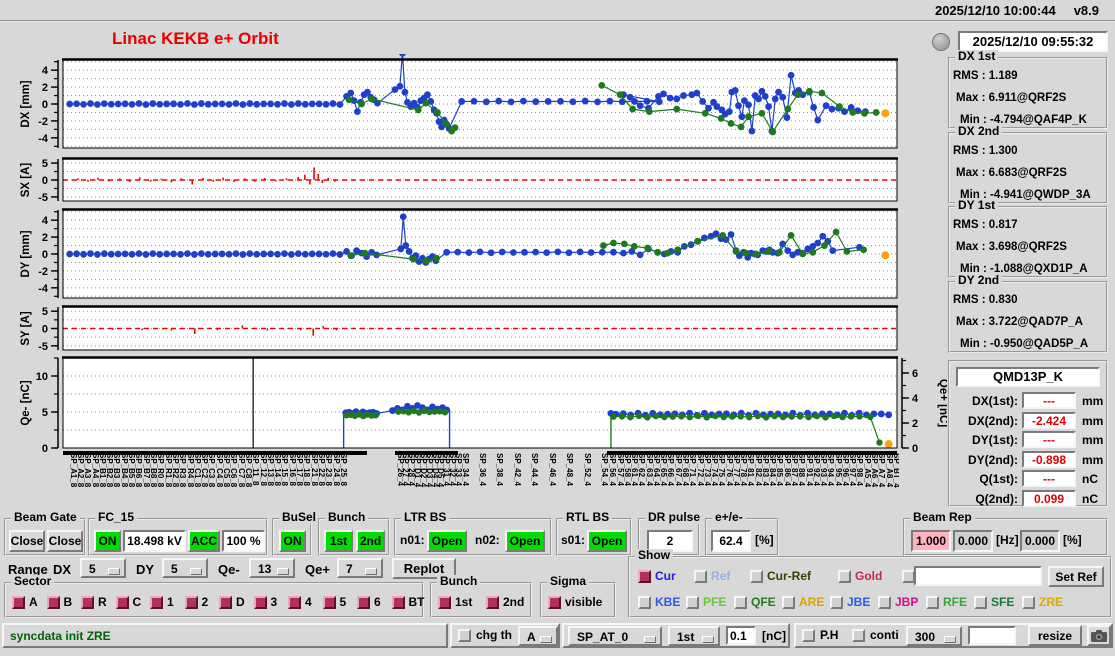 The image size is (1115, 656). What do you see at coordinates (844, 576) in the screenshot?
I see `show-gold-checkbox` at bounding box center [844, 576].